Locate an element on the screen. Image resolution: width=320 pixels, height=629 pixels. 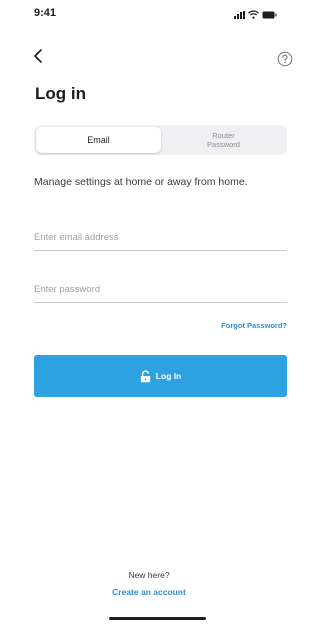
help-circle-icon is located at coordinates (285, 59).